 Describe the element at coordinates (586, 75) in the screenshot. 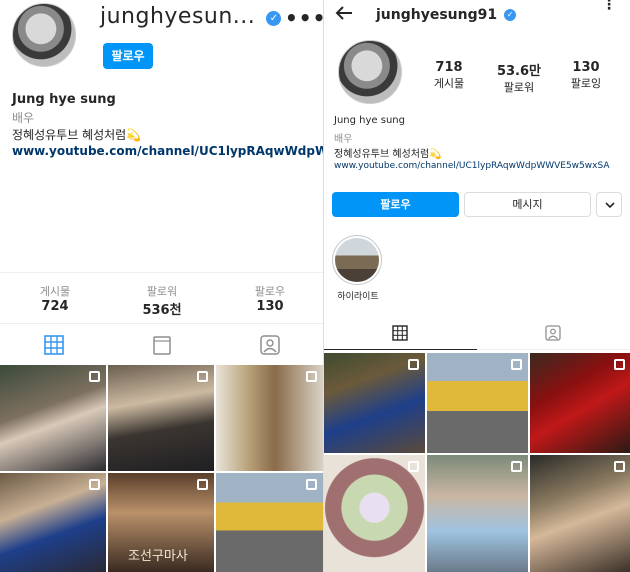

I see `stat-following: 130 팔로잉` at that location.